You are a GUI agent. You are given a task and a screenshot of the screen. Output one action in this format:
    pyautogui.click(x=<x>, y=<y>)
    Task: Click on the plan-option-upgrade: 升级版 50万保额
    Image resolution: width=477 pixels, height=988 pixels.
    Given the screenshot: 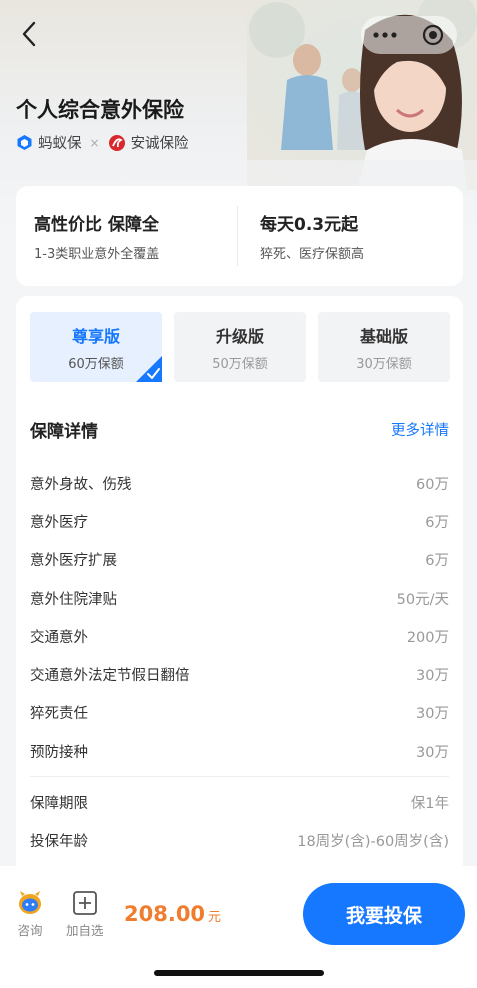 What is the action you would take?
    pyautogui.click(x=240, y=347)
    